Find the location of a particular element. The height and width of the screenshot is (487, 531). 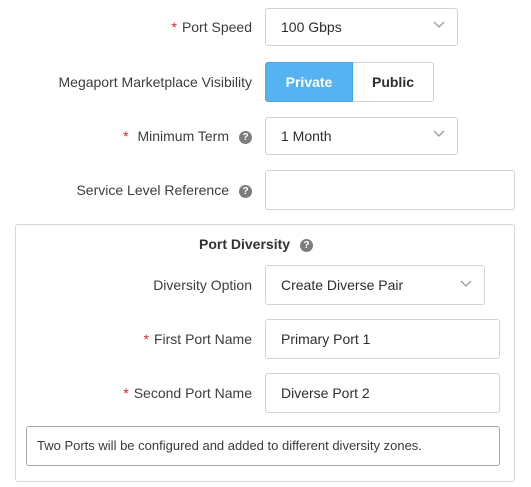

first-port-name-label-text: First Port Name is located at coordinates (202, 339).